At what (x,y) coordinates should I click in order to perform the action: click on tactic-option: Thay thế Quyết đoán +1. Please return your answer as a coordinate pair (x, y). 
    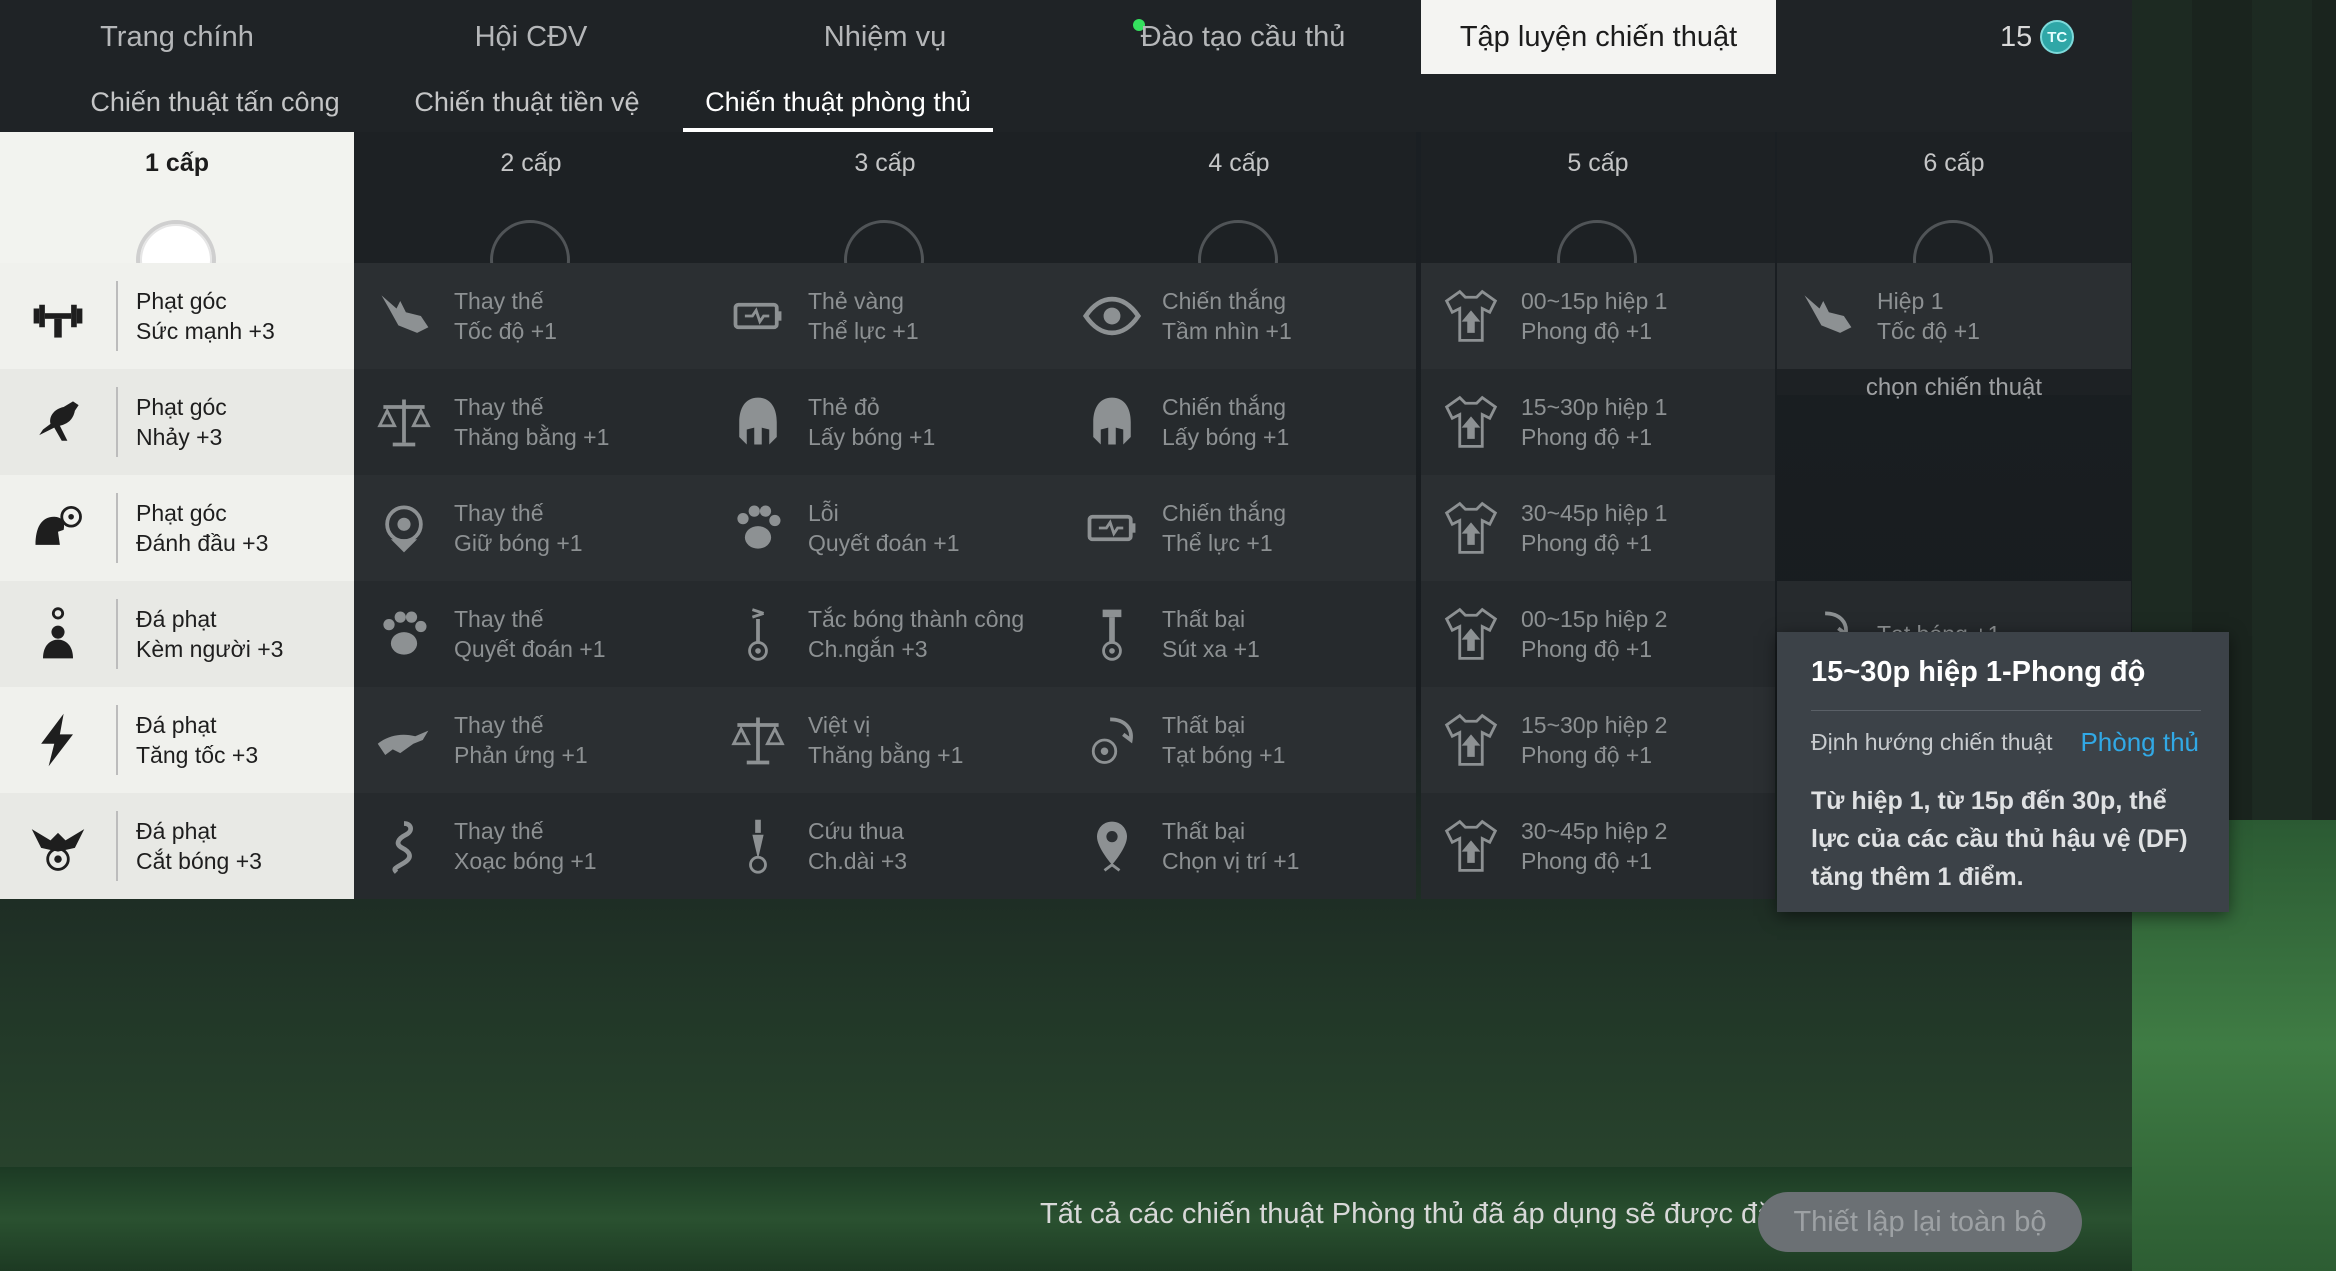
    Looking at the image, I should click on (531, 634).